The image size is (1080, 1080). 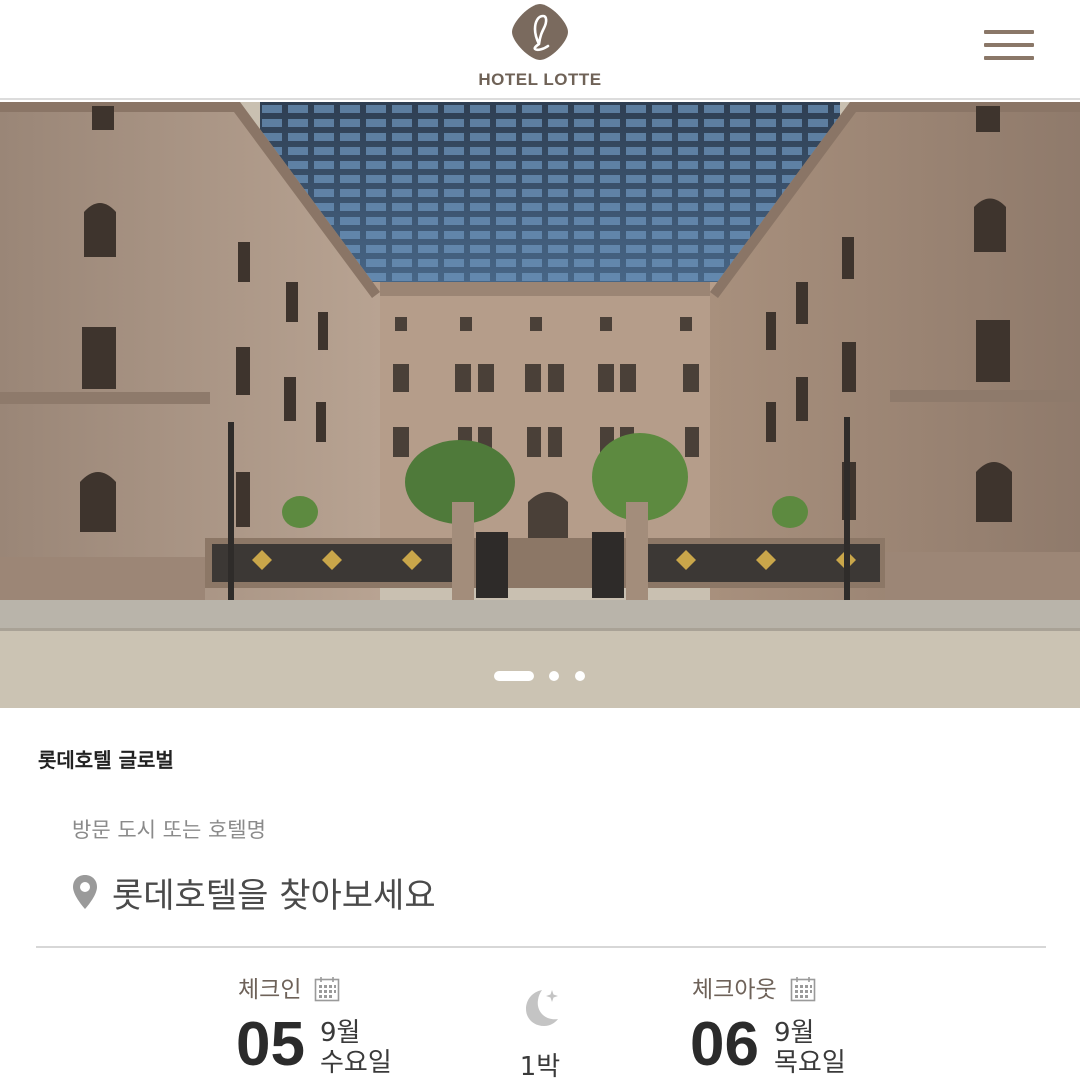 What do you see at coordinates (810, 1063) in the screenshot?
I see `checkout-weekday: 목요일` at bounding box center [810, 1063].